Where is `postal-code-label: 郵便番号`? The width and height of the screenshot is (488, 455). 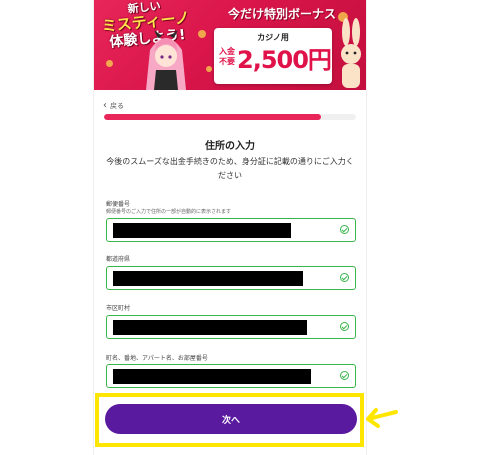
postal-code-label: 郵便番号 is located at coordinates (118, 204).